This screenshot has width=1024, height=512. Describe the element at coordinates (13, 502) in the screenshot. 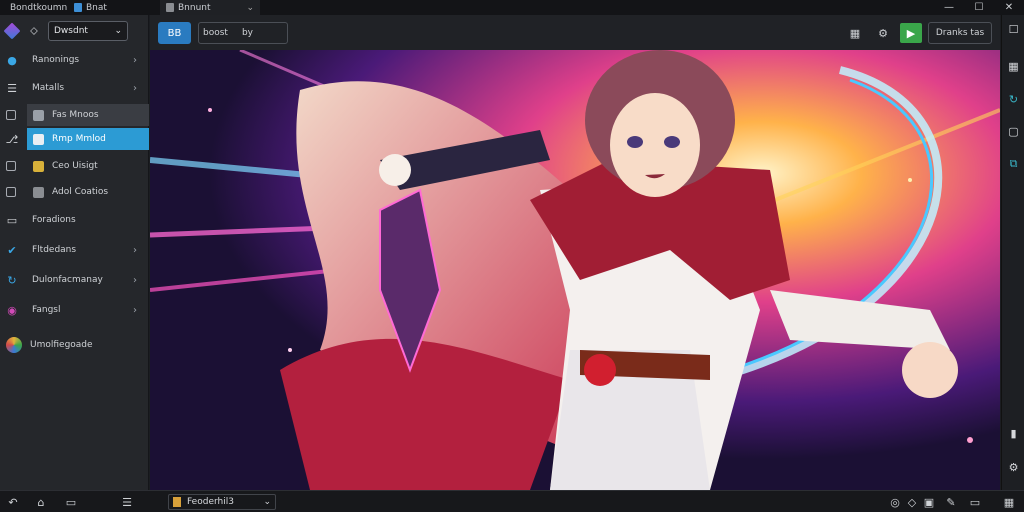

I see `back-icon: ↶` at that location.